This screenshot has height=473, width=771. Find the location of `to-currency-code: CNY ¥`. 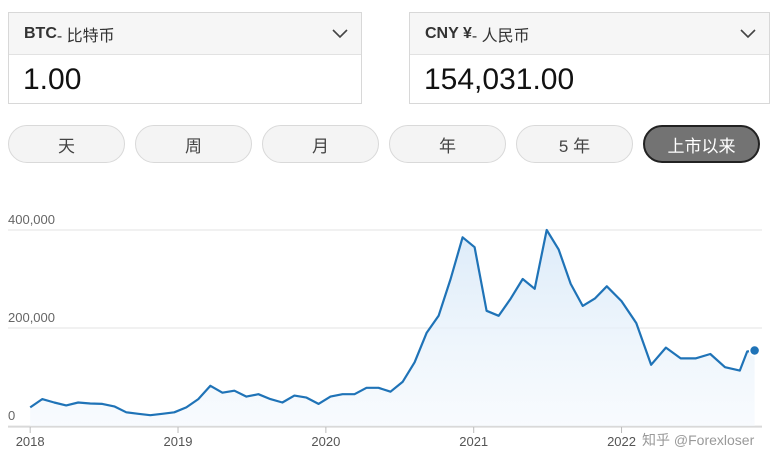

to-currency-code: CNY ¥ is located at coordinates (448, 33).